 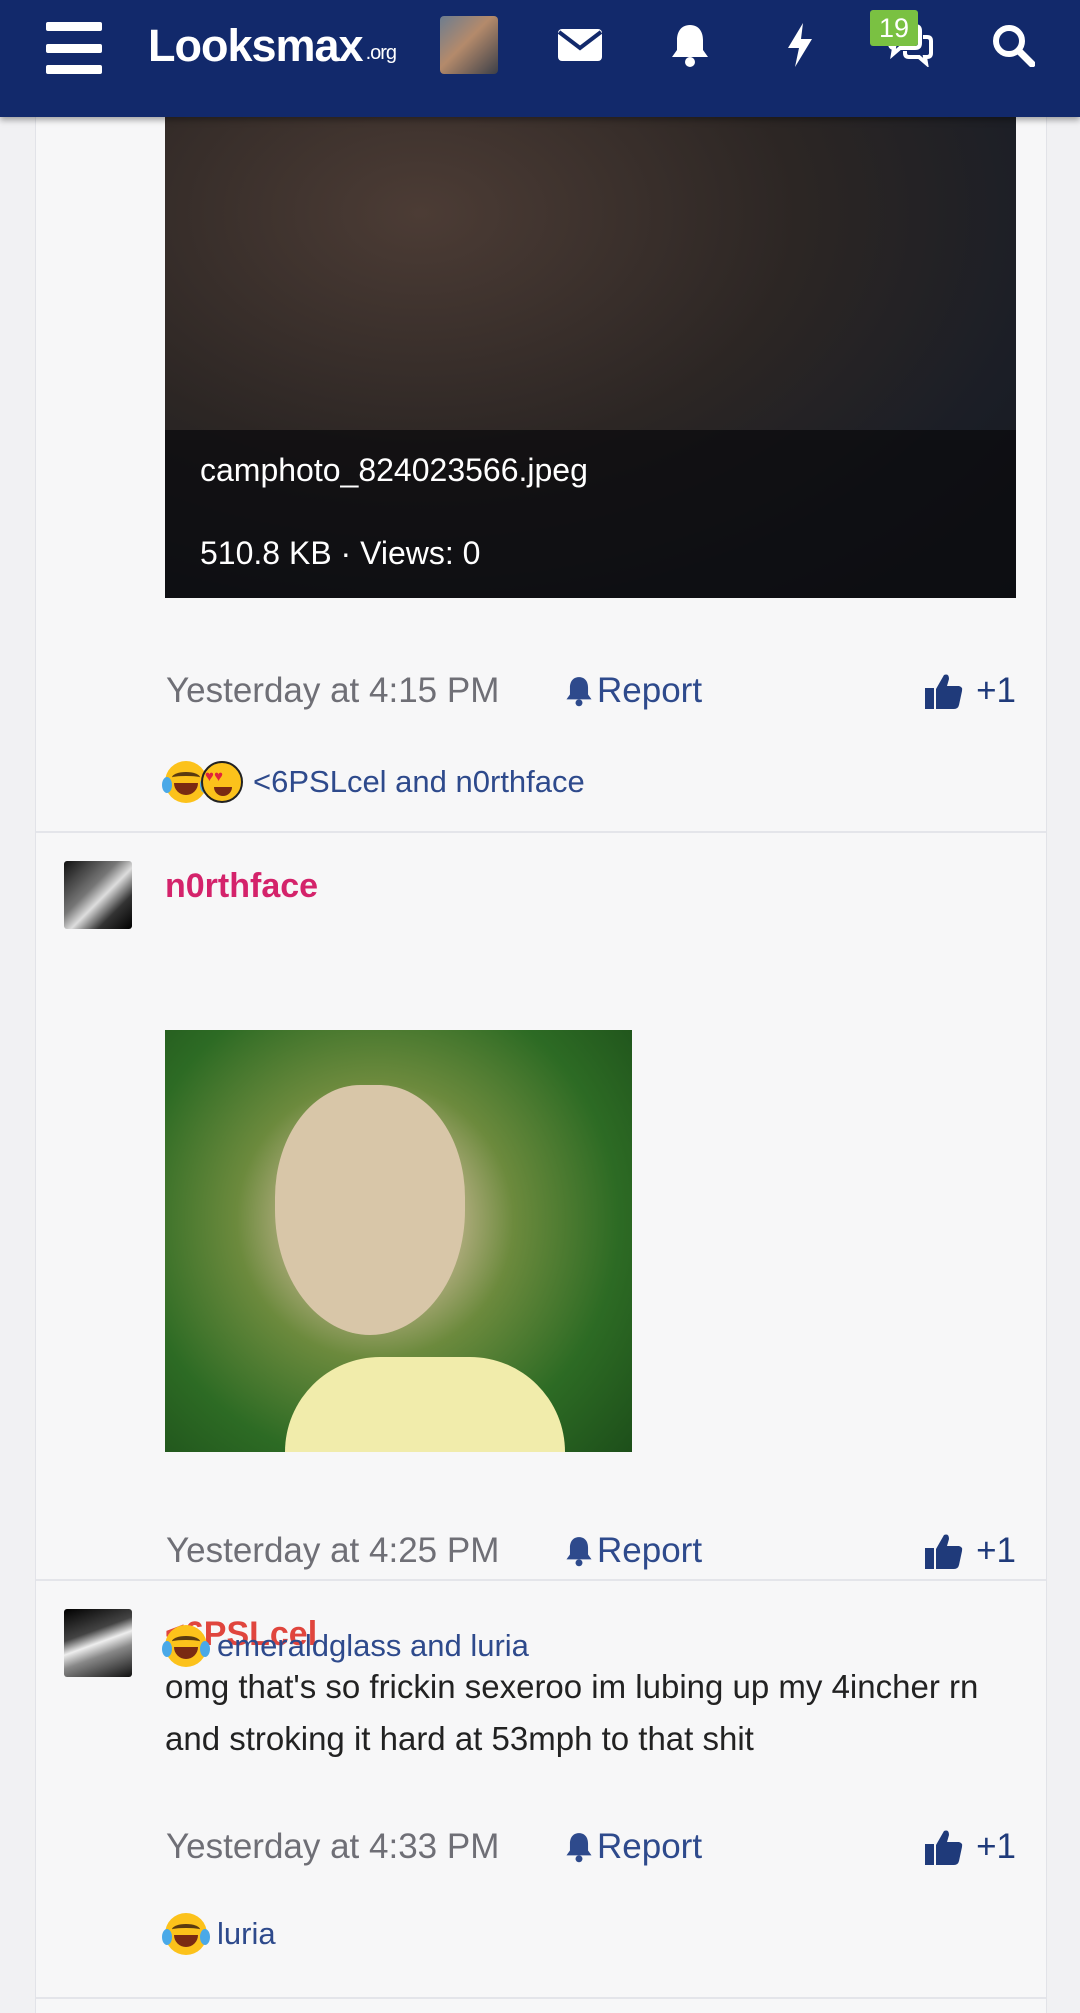 I want to click on gif-face, so click(x=370, y=1210).